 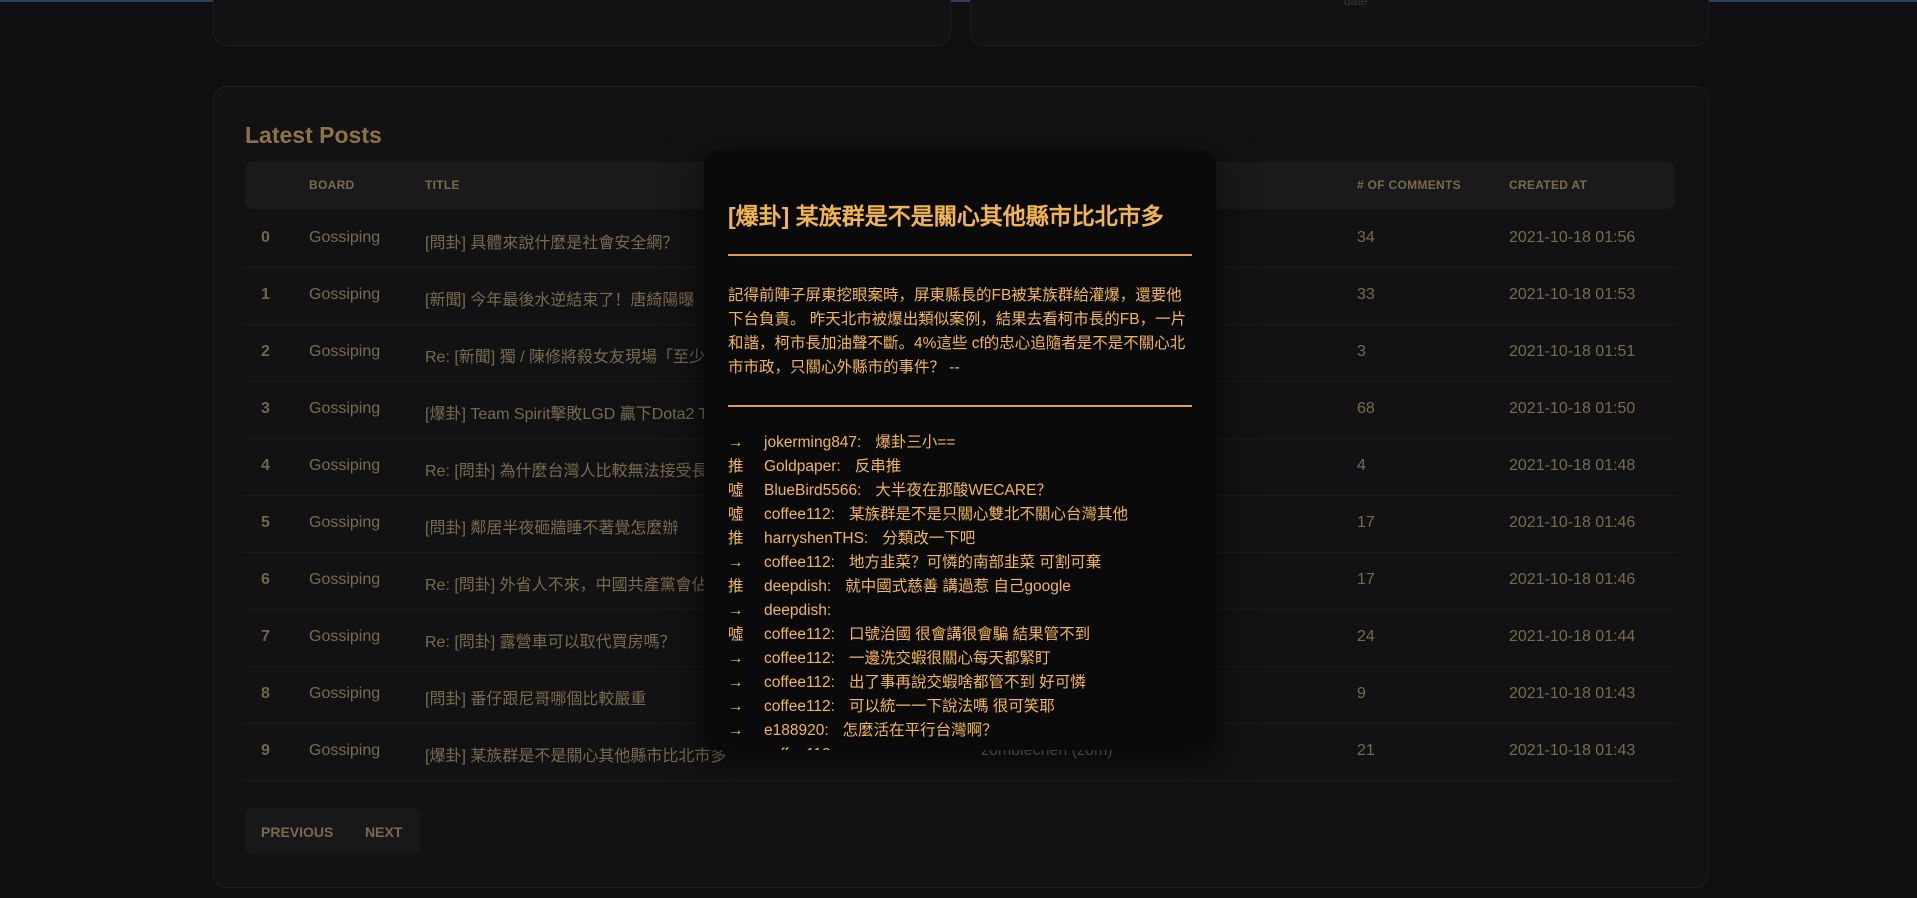 I want to click on comment-text: 就中國式慈善 講過惹 自己google, so click(x=958, y=586).